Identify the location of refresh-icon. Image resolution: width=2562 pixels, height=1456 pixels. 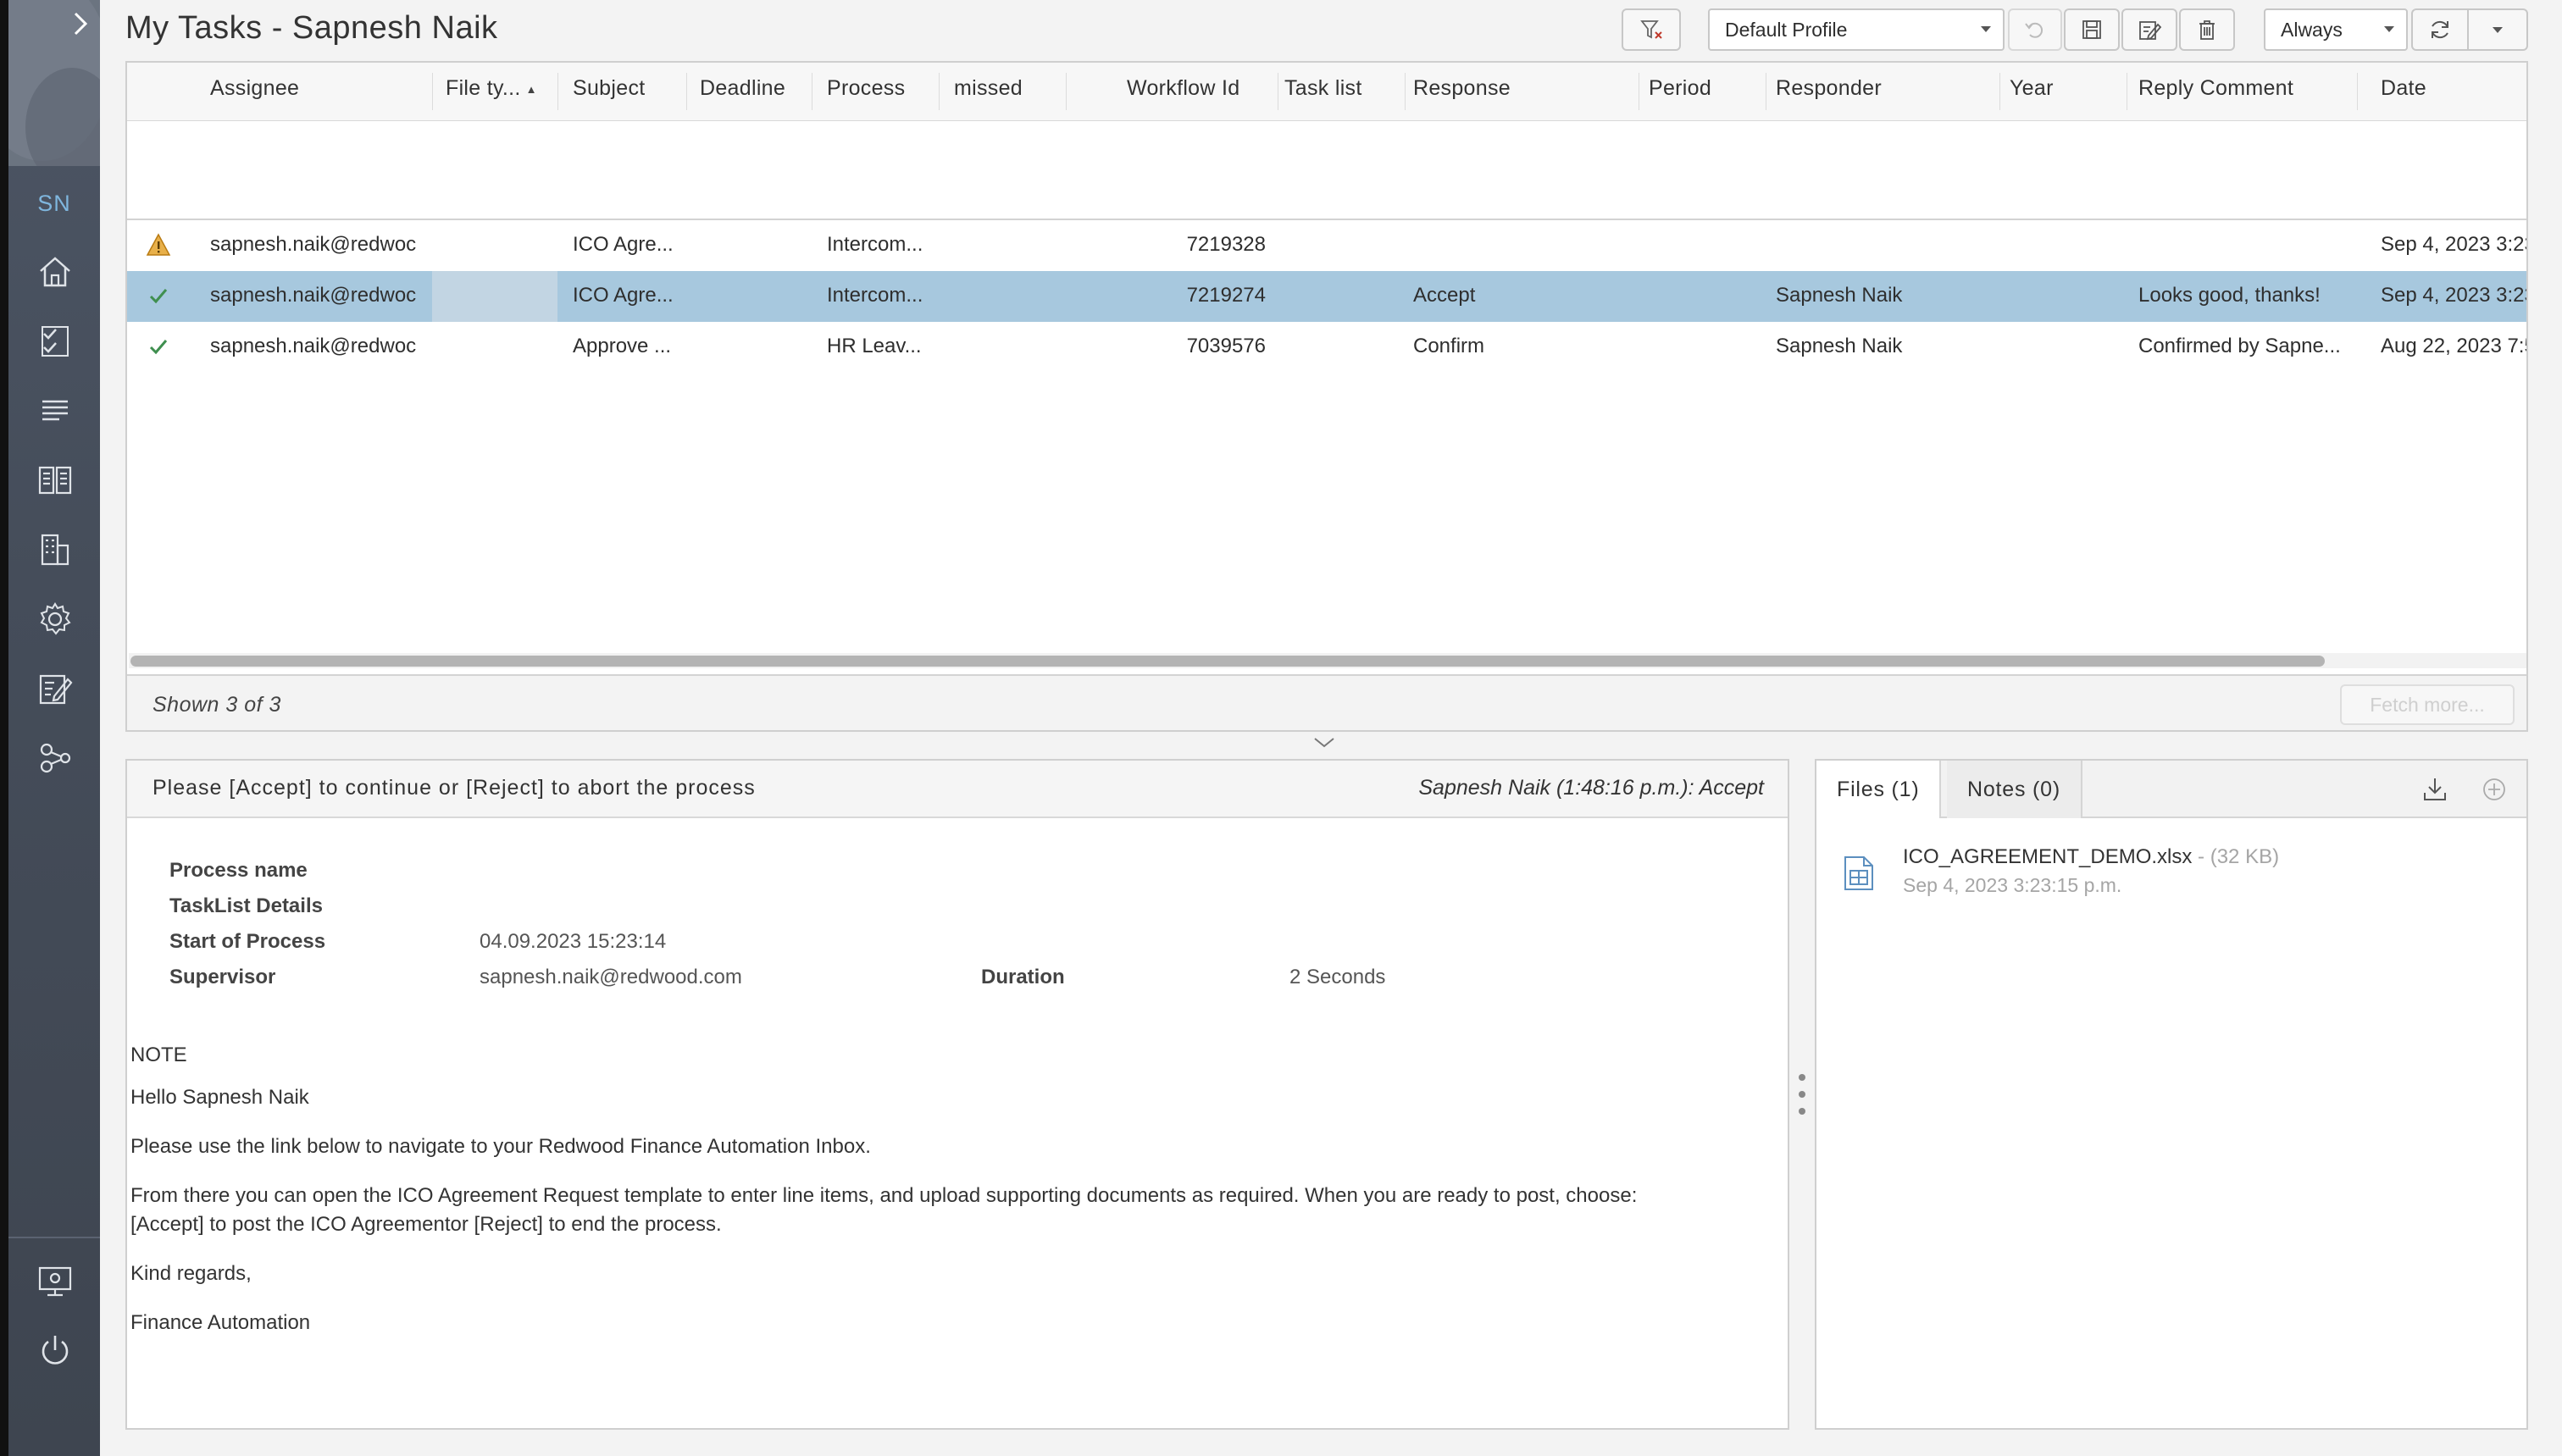
(2440, 29).